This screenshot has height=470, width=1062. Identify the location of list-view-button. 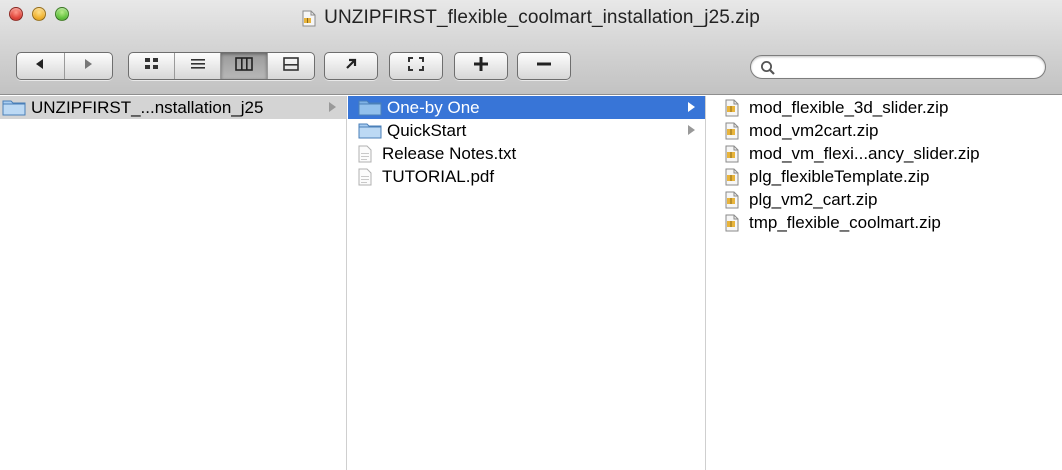
(198, 66).